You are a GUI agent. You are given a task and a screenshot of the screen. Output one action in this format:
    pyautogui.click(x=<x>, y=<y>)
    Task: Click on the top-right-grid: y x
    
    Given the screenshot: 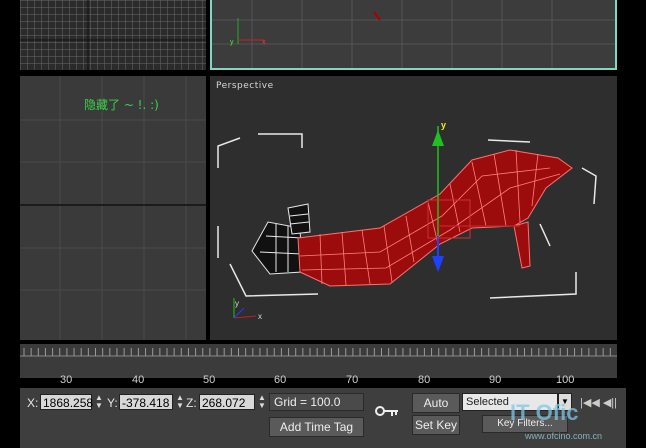 What is the action you would take?
    pyautogui.click(x=413, y=34)
    